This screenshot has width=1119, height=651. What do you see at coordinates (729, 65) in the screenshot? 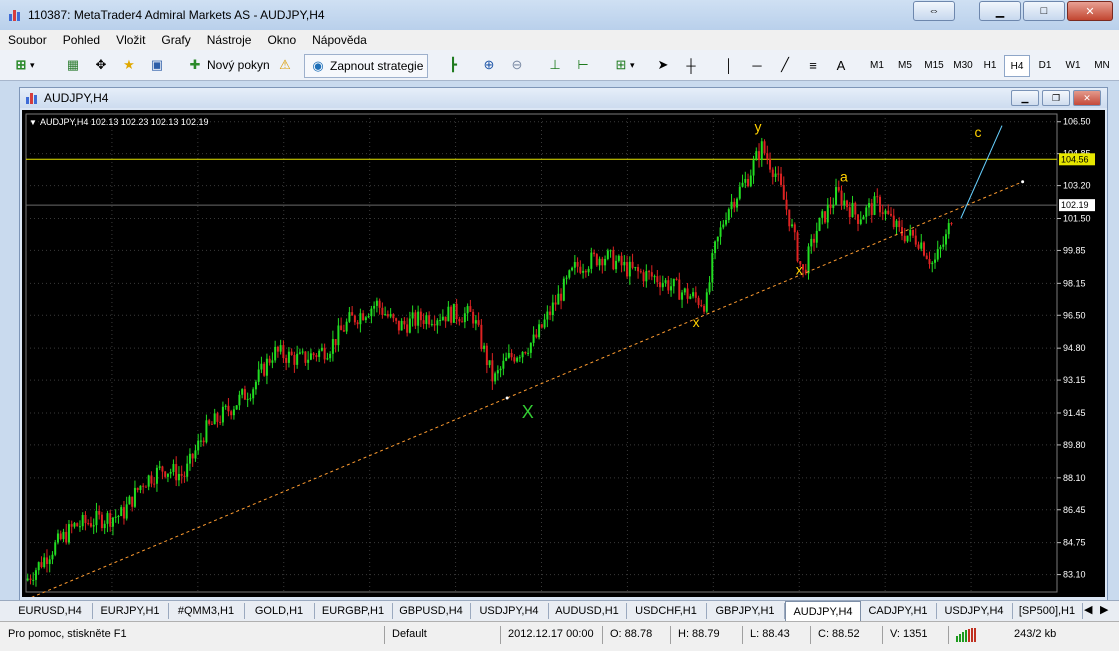
I see `vertical-line-button: │` at bounding box center [729, 65].